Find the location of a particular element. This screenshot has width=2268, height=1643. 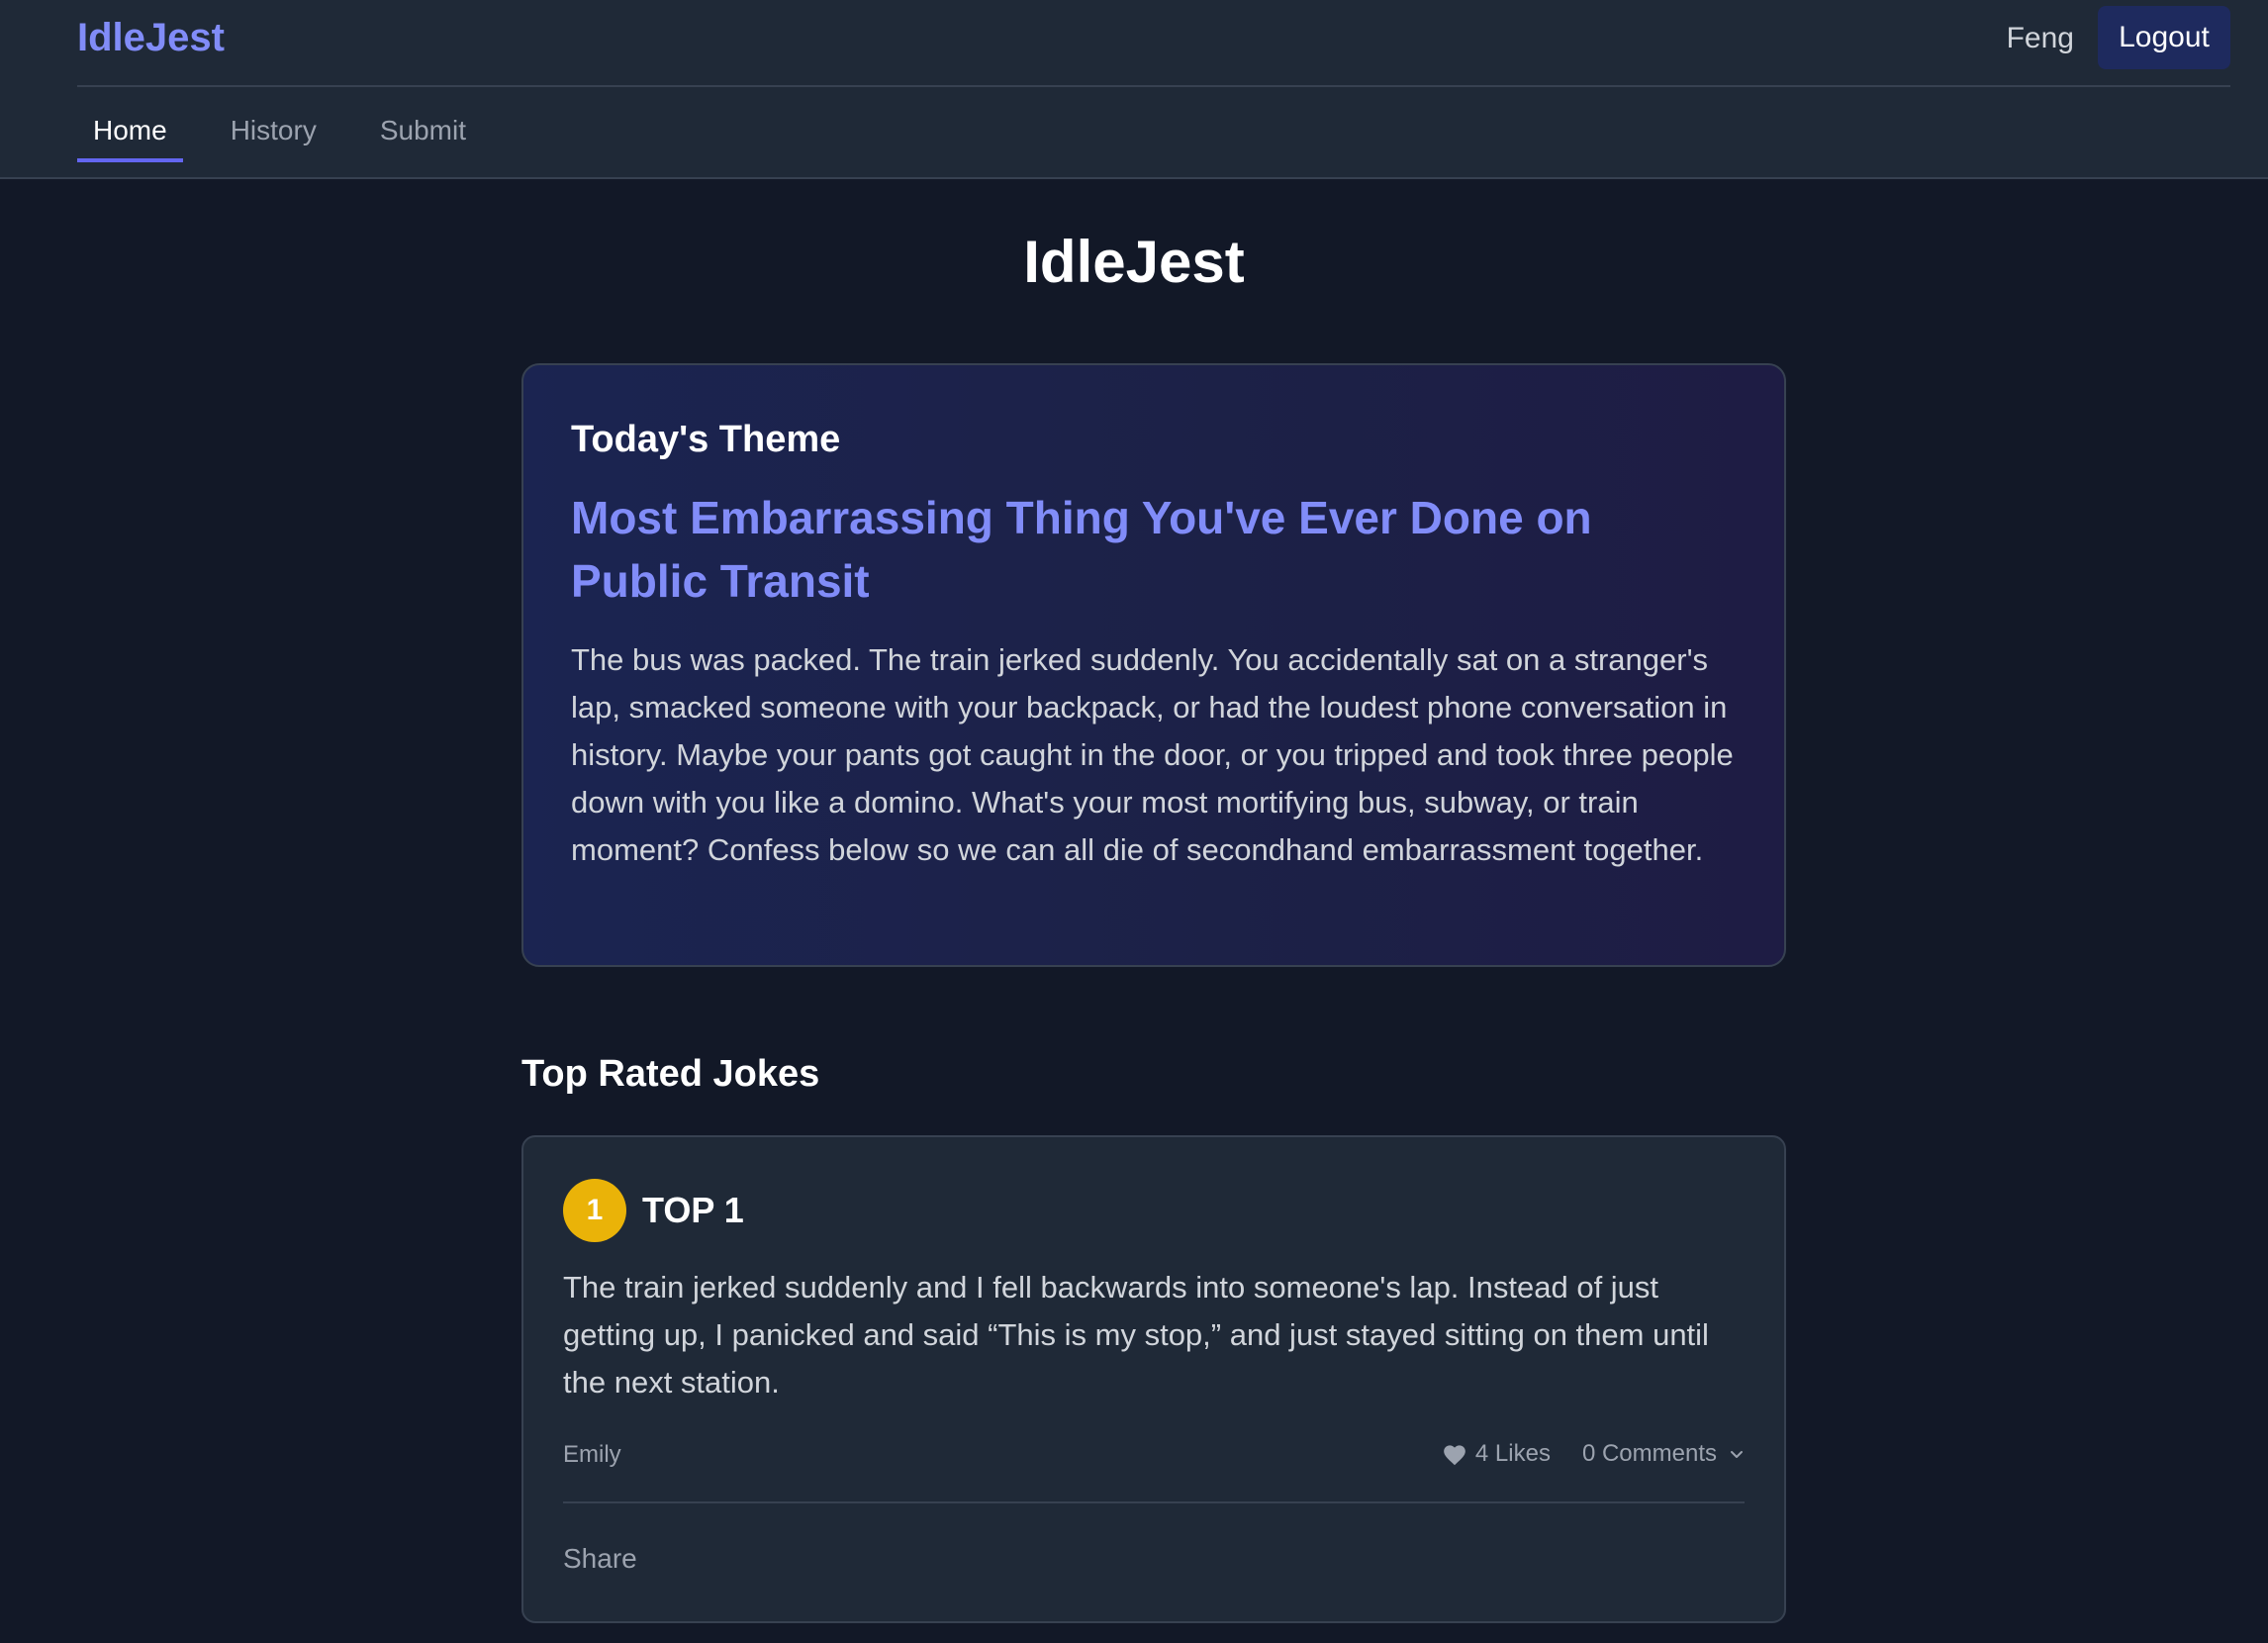

like-button: 4 Likes is located at coordinates (1496, 1454).